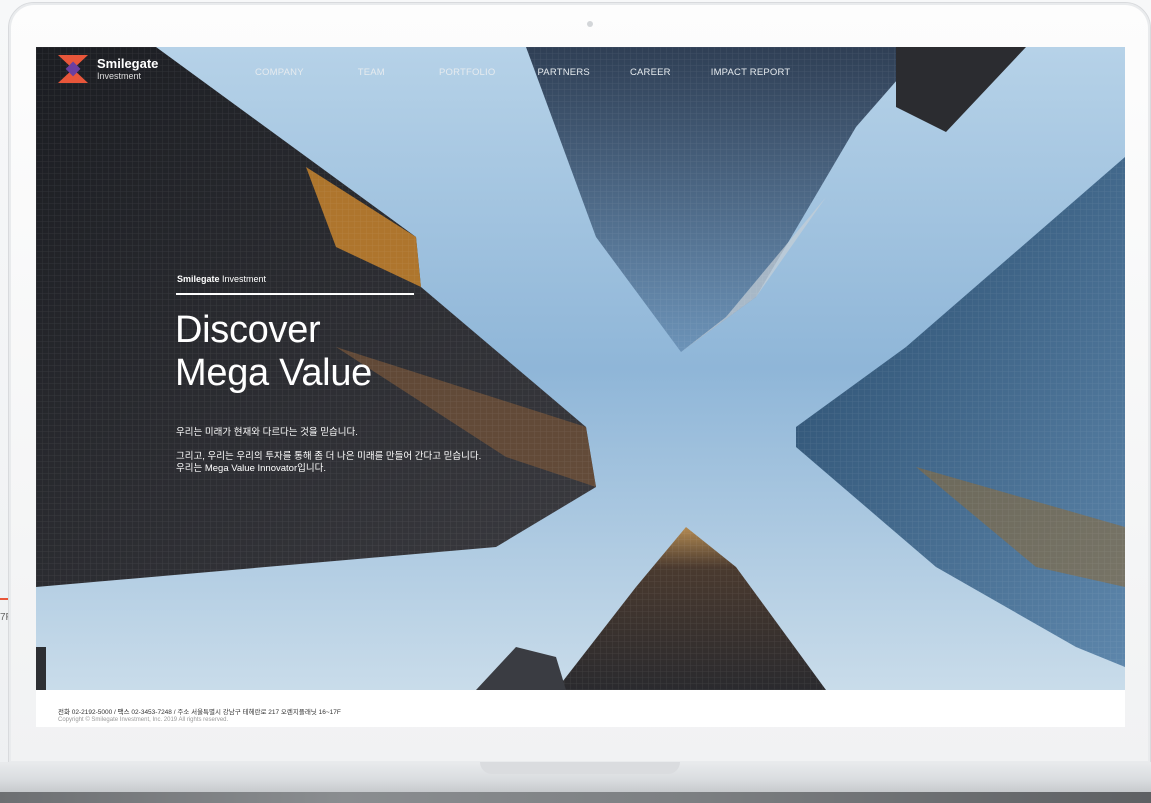 Image resolution: width=1151 pixels, height=803 pixels. I want to click on nav-item-portfolio: PORTFOLIO, so click(467, 72).